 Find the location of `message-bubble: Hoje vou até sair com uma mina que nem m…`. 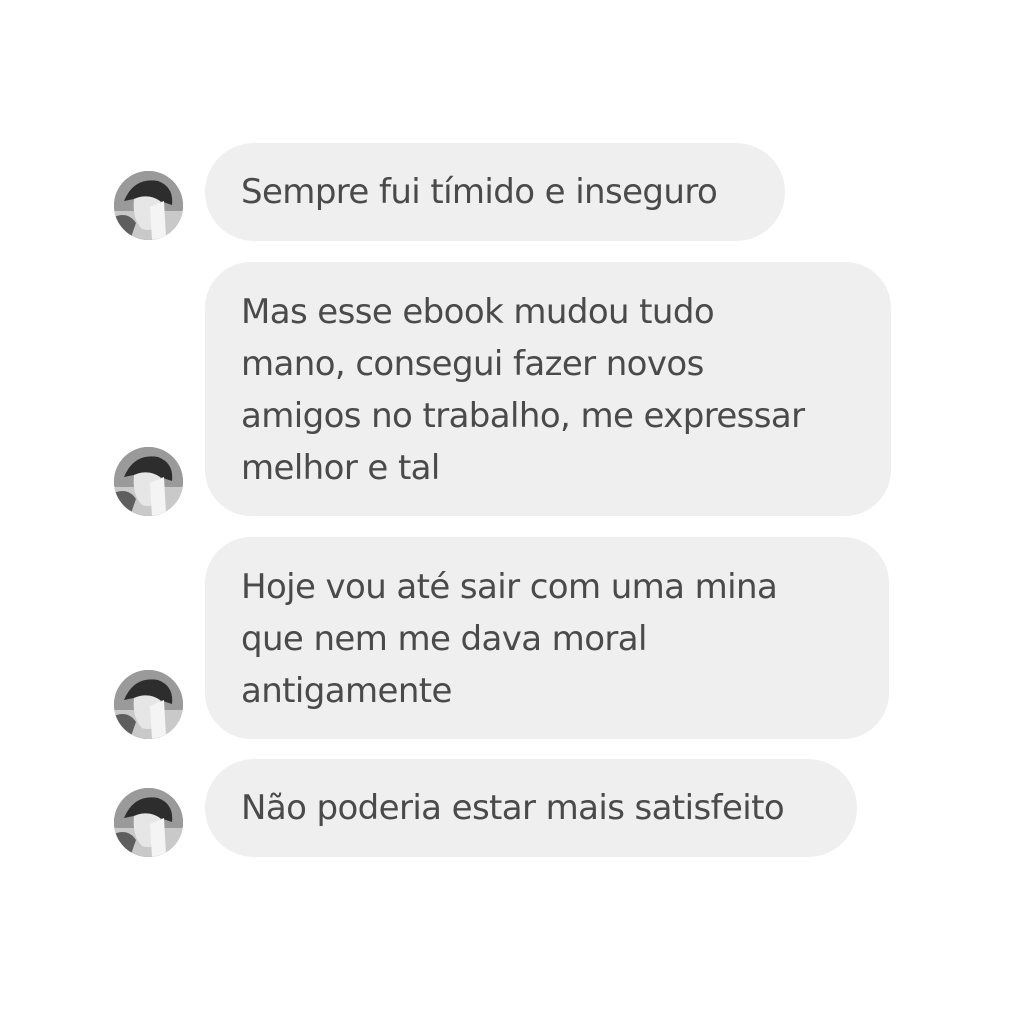

message-bubble: Hoje vou até sair com uma mina que nem m… is located at coordinates (547, 638).